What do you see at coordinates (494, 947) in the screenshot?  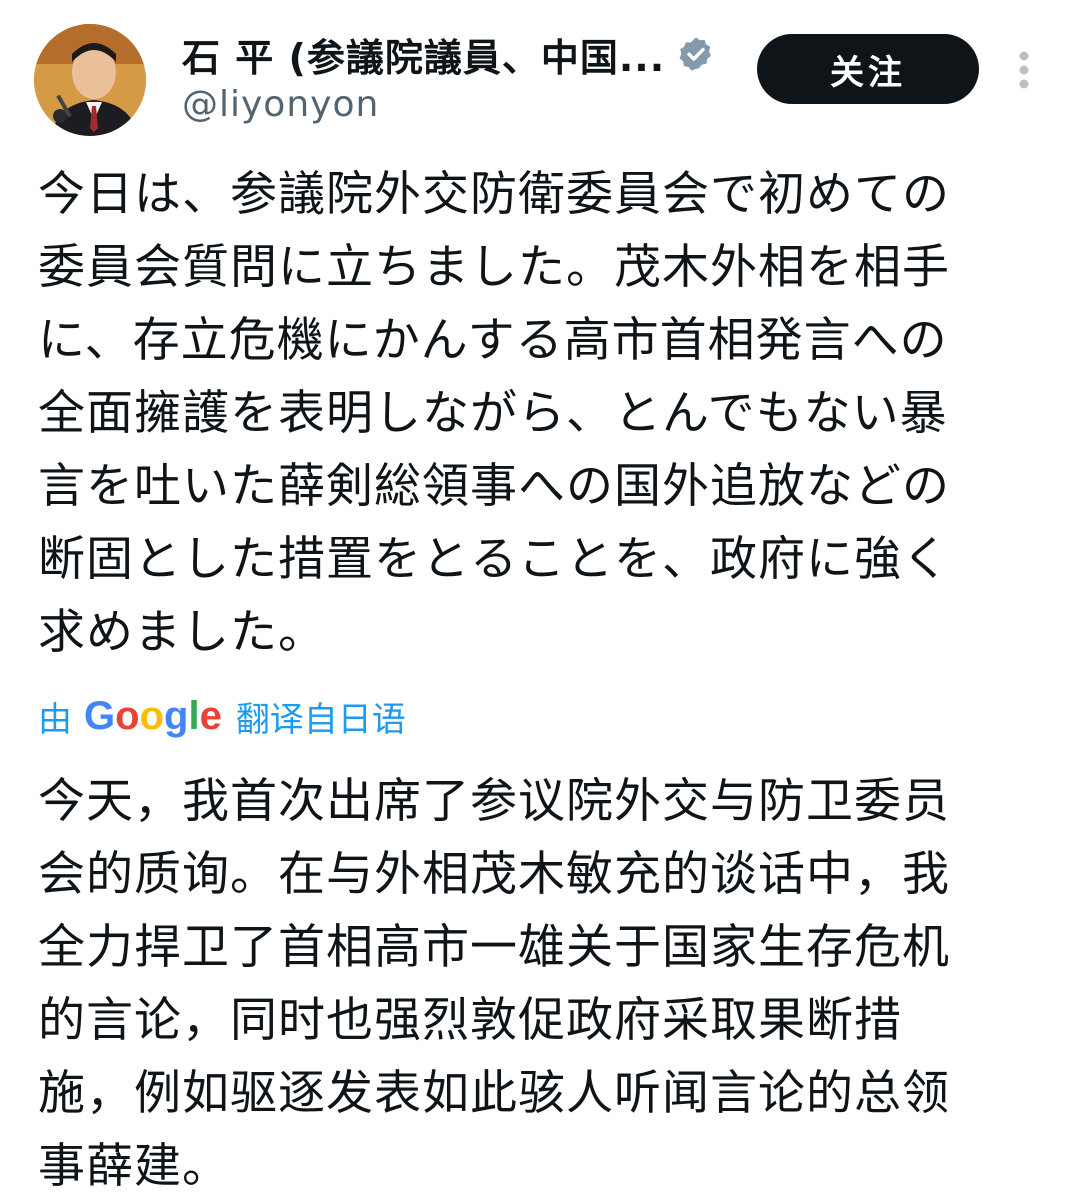 I see `translation-line: 全力捍卫了首相高市一雄关于国家生存危机` at bounding box center [494, 947].